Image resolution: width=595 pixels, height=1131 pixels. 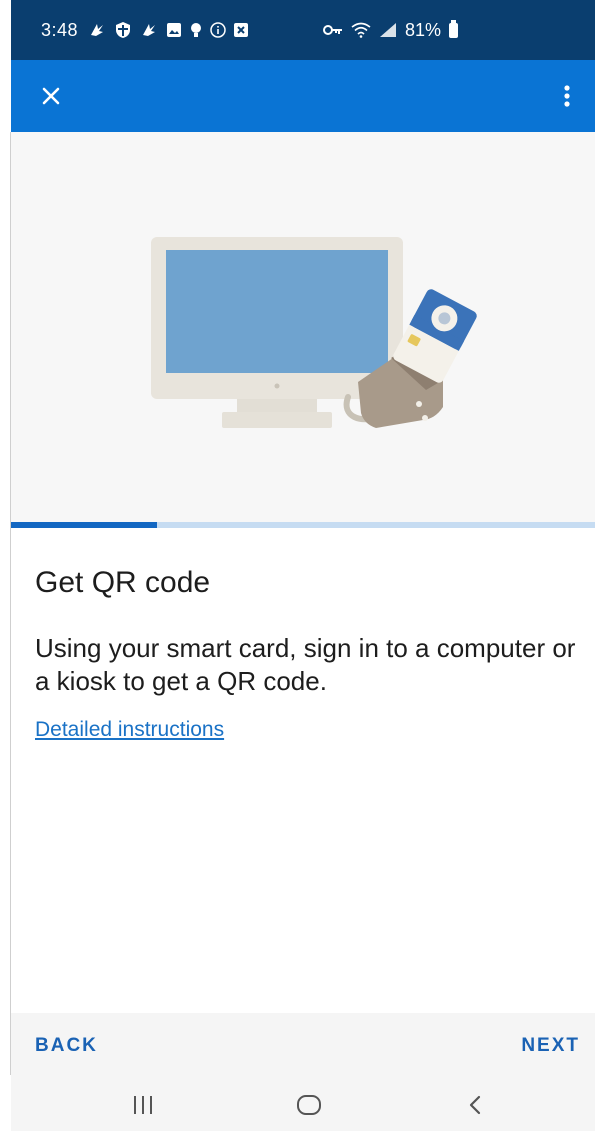 What do you see at coordinates (303, 1045) in the screenshot?
I see `action-bar: BACK NEXT` at bounding box center [303, 1045].